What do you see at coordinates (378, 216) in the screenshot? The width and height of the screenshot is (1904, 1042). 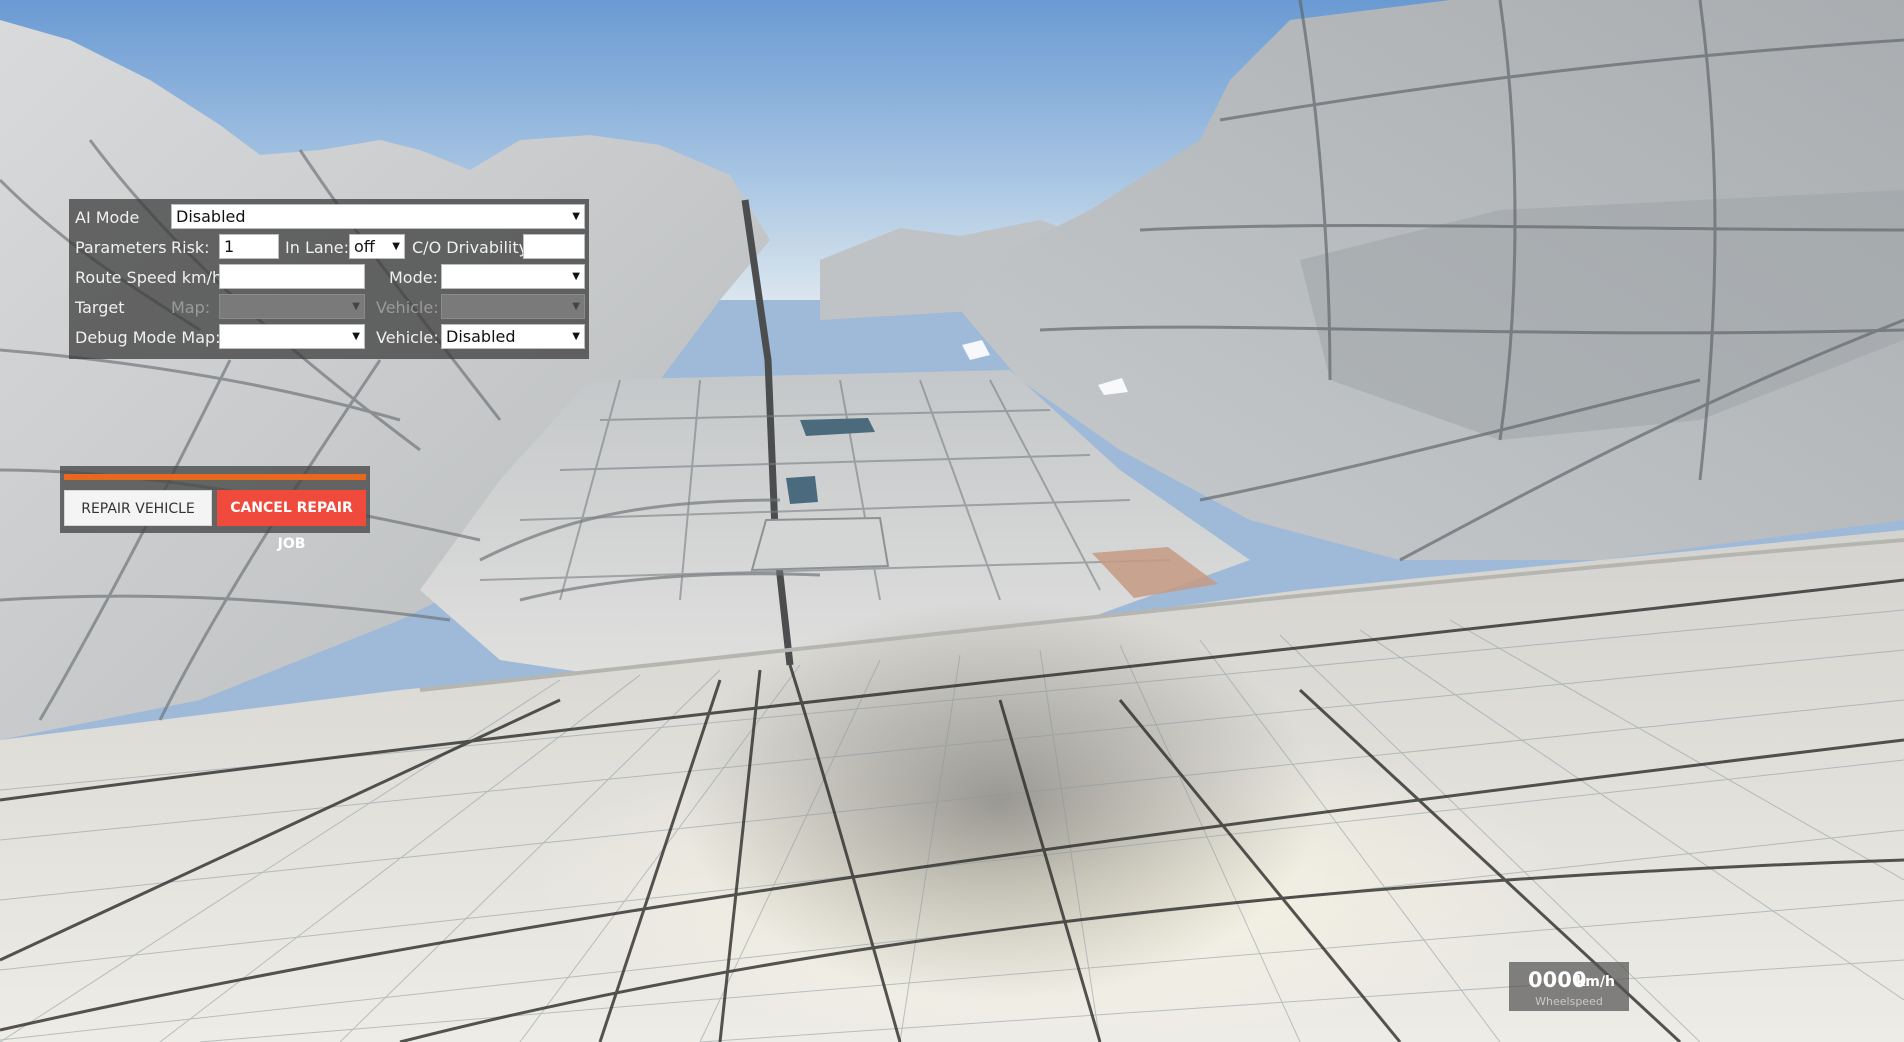 I see `ai-mode-select: Disabled ▼` at bounding box center [378, 216].